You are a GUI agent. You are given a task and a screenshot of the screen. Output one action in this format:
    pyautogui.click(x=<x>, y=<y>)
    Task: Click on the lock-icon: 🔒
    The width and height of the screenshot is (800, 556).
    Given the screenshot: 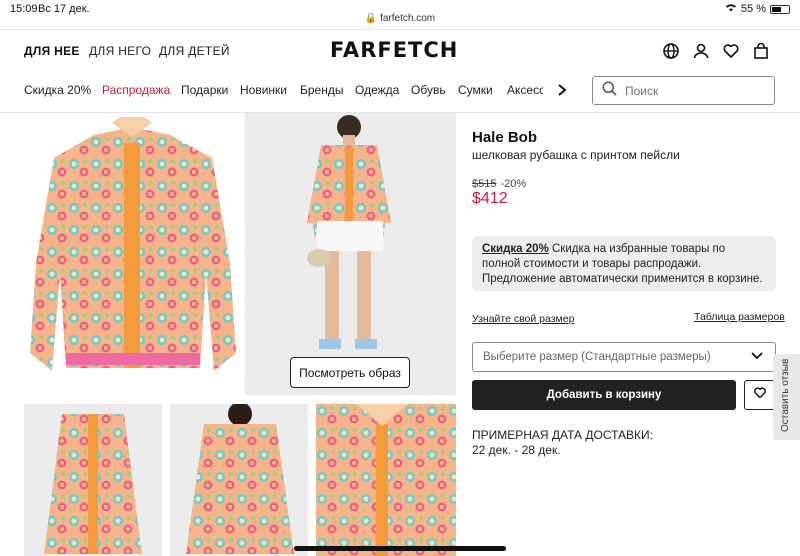 What is the action you would take?
    pyautogui.click(x=371, y=18)
    